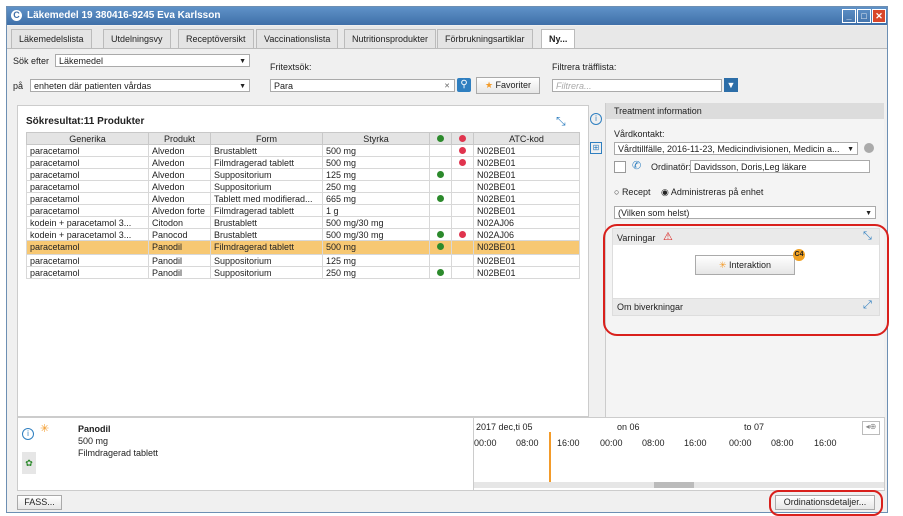  I want to click on cell-styrka: 500 mg, so click(376, 247).